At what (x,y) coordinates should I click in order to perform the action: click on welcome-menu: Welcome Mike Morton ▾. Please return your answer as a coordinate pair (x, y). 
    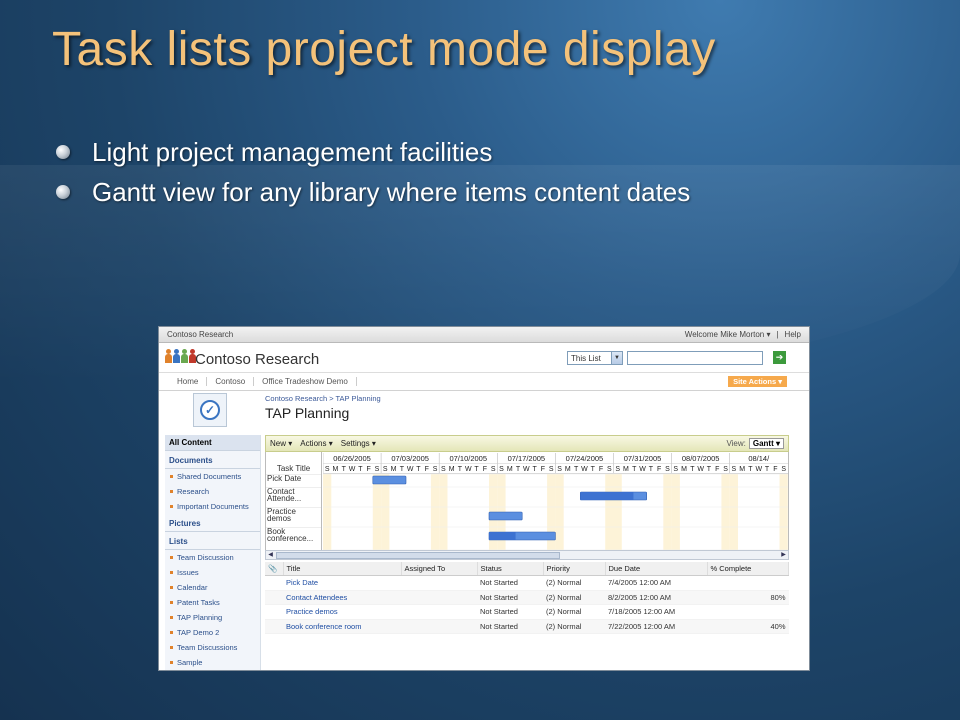
    Looking at the image, I should click on (728, 334).